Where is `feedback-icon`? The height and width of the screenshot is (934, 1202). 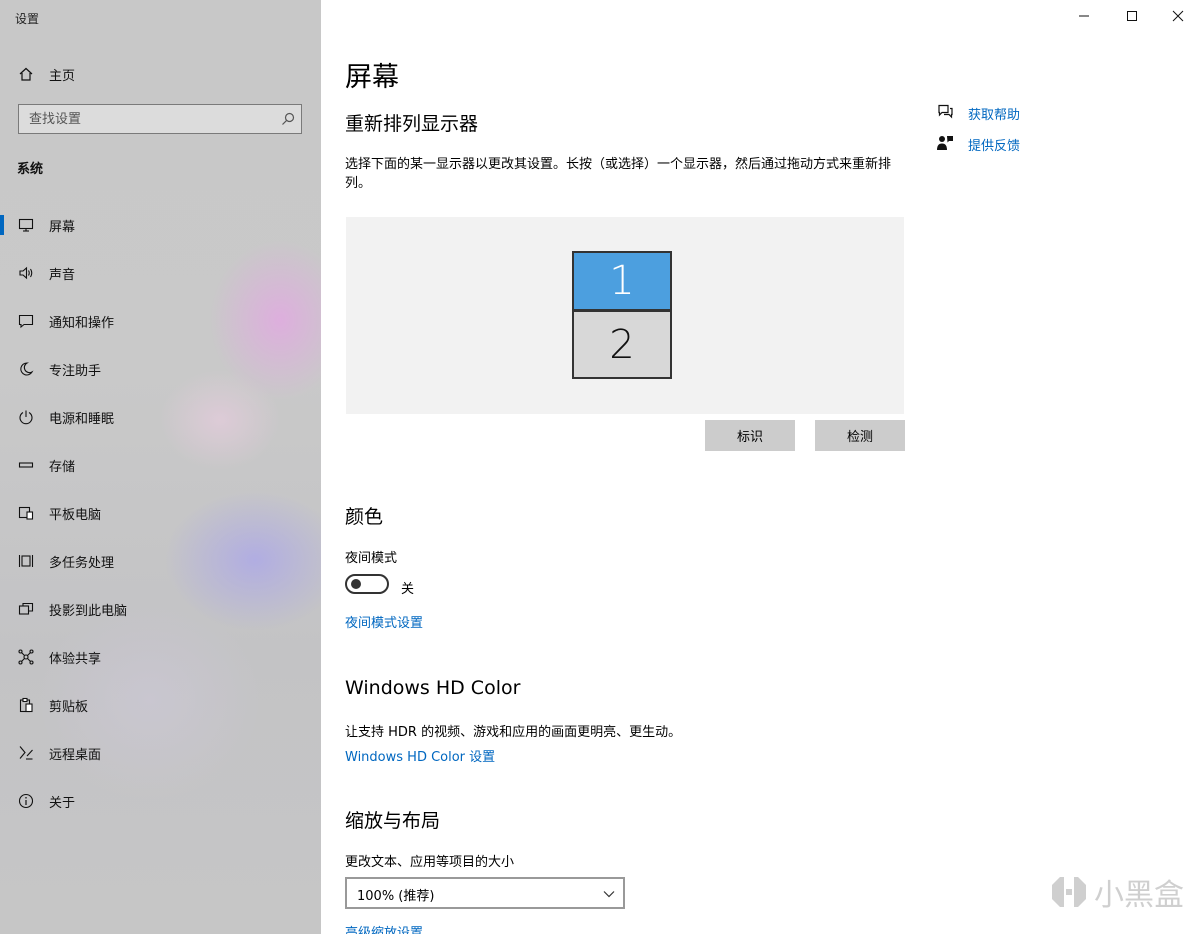
feedback-icon is located at coordinates (945, 143).